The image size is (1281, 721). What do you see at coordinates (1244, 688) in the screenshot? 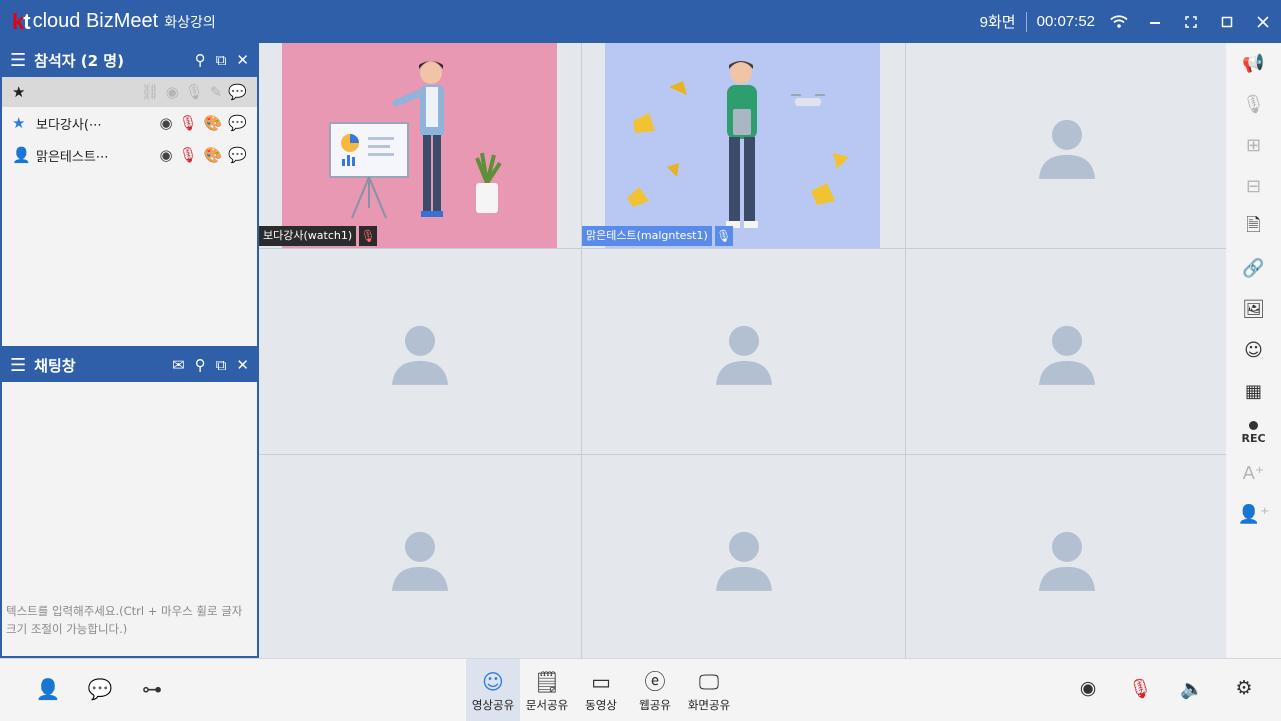
I see `settings-icon: ⚙` at bounding box center [1244, 688].